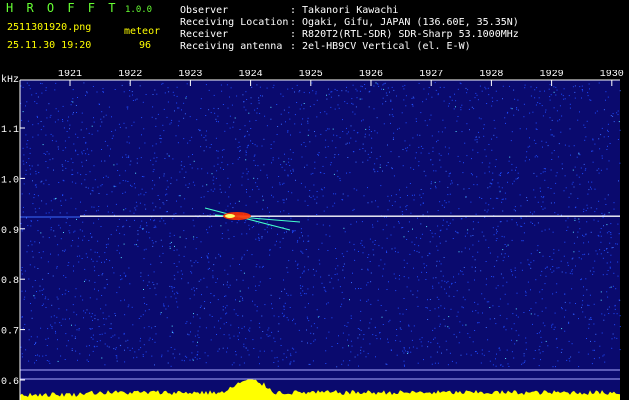 This screenshot has height=400, width=629. Describe the element at coordinates (10, 80) in the screenshot. I see `y-unit-label: kHz` at that location.